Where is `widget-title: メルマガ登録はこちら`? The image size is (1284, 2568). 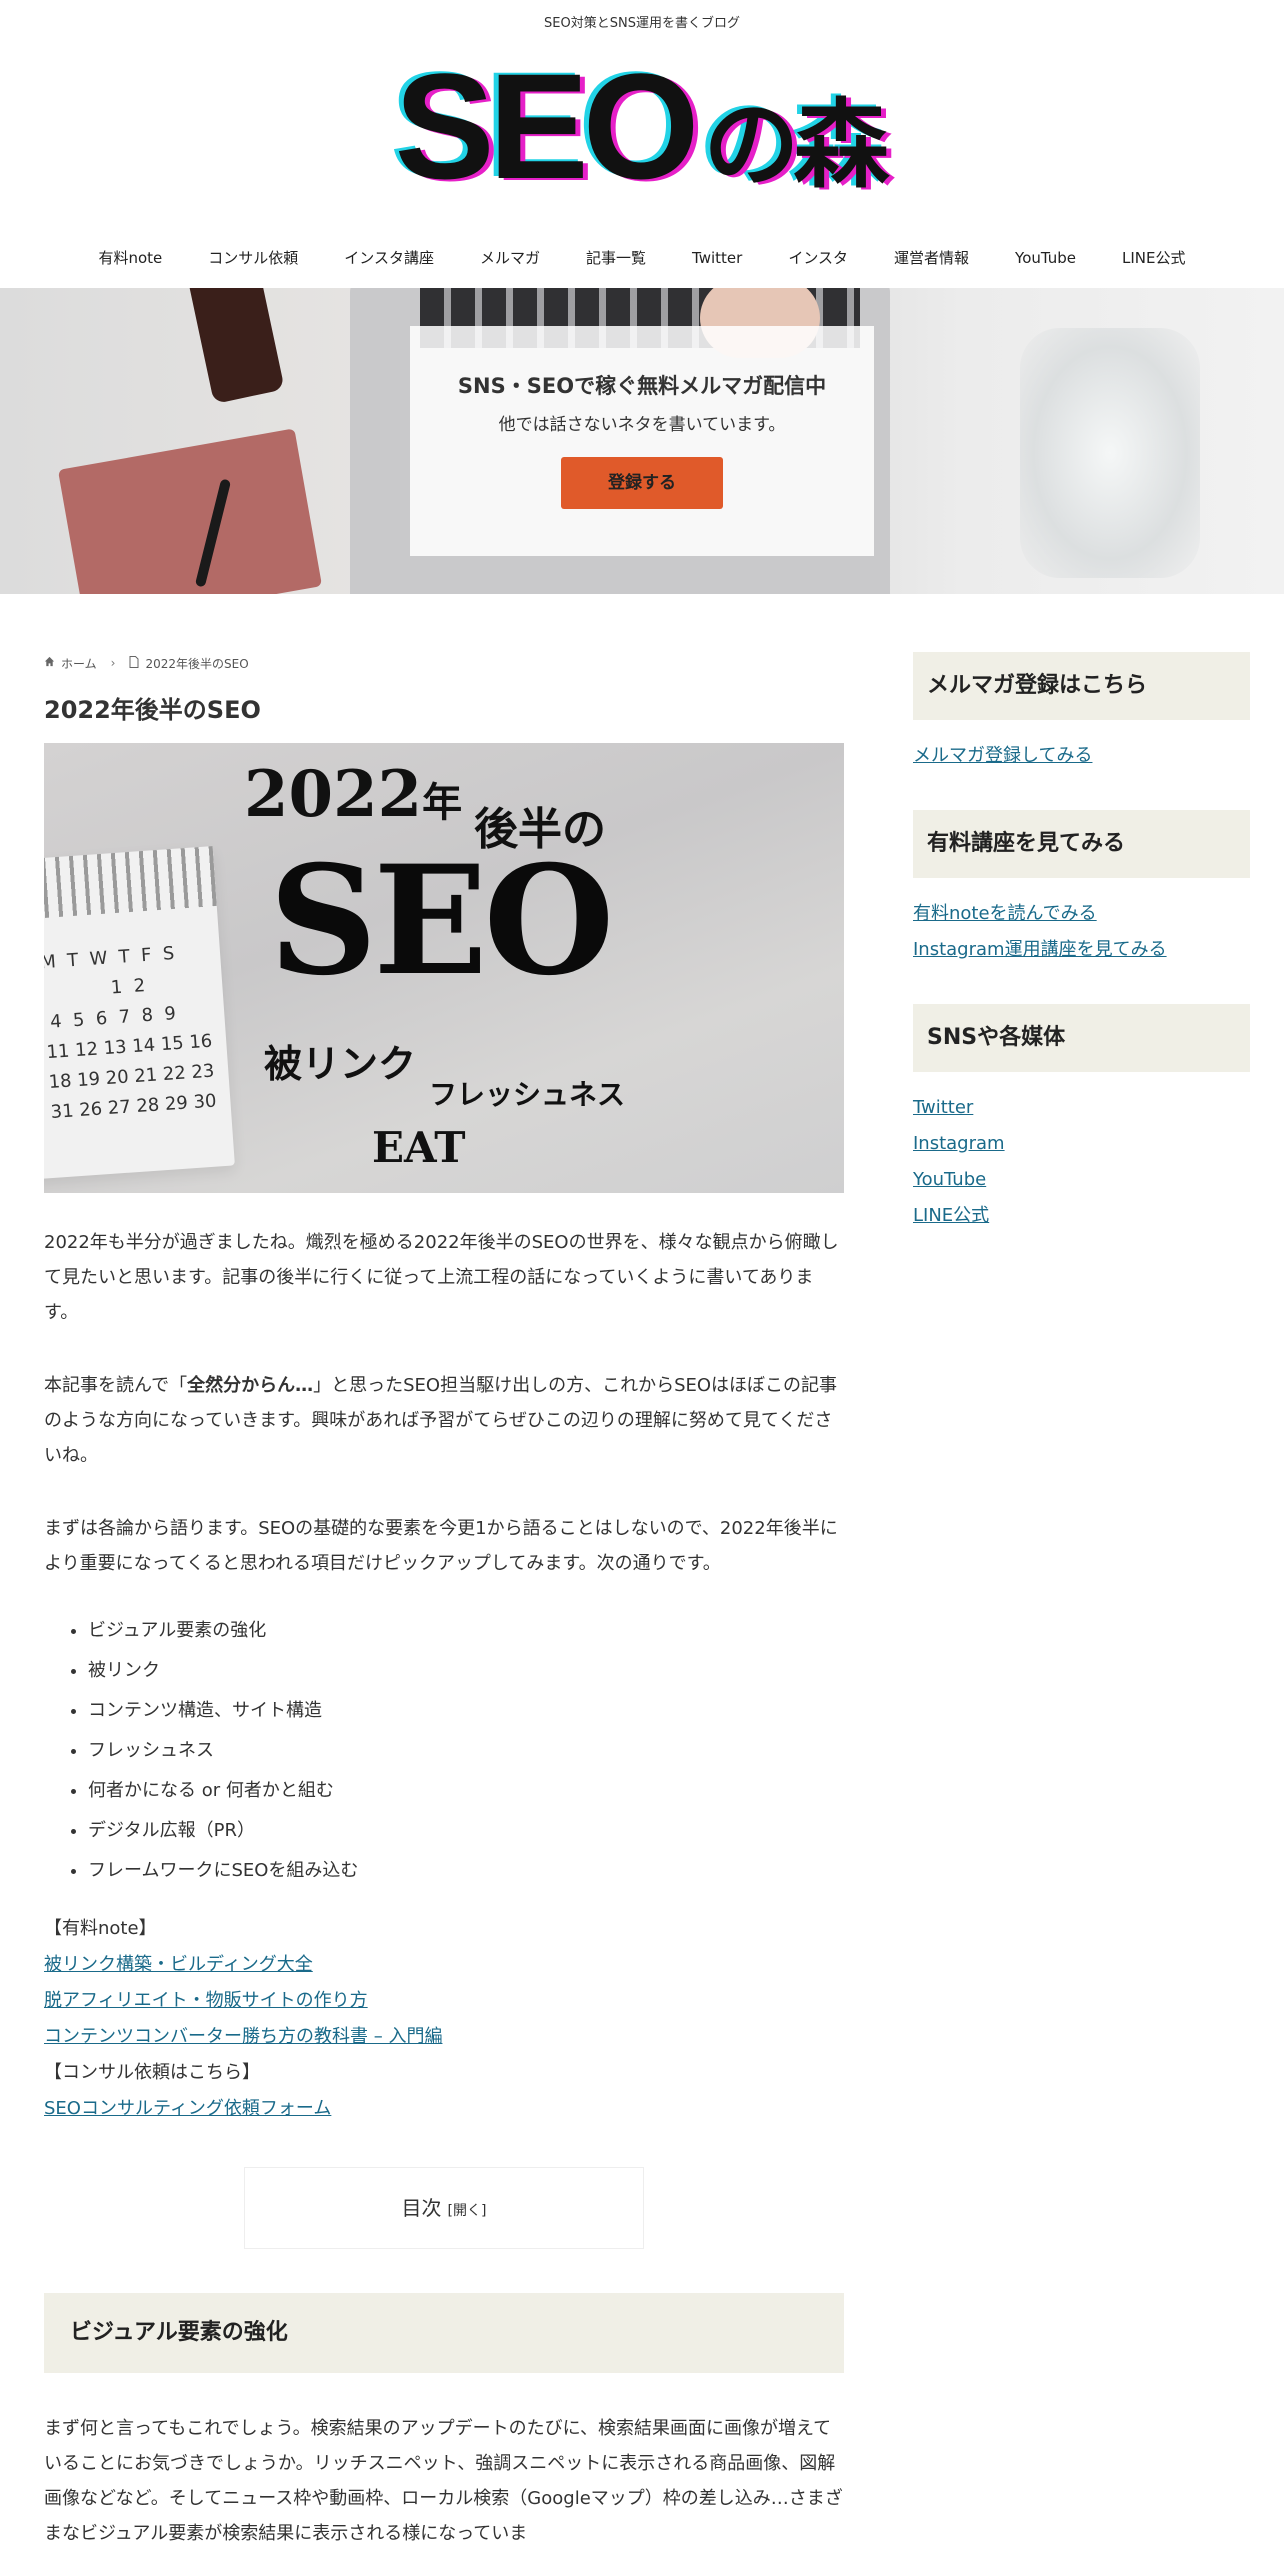 widget-title: メルマガ登録はこちら is located at coordinates (1081, 686).